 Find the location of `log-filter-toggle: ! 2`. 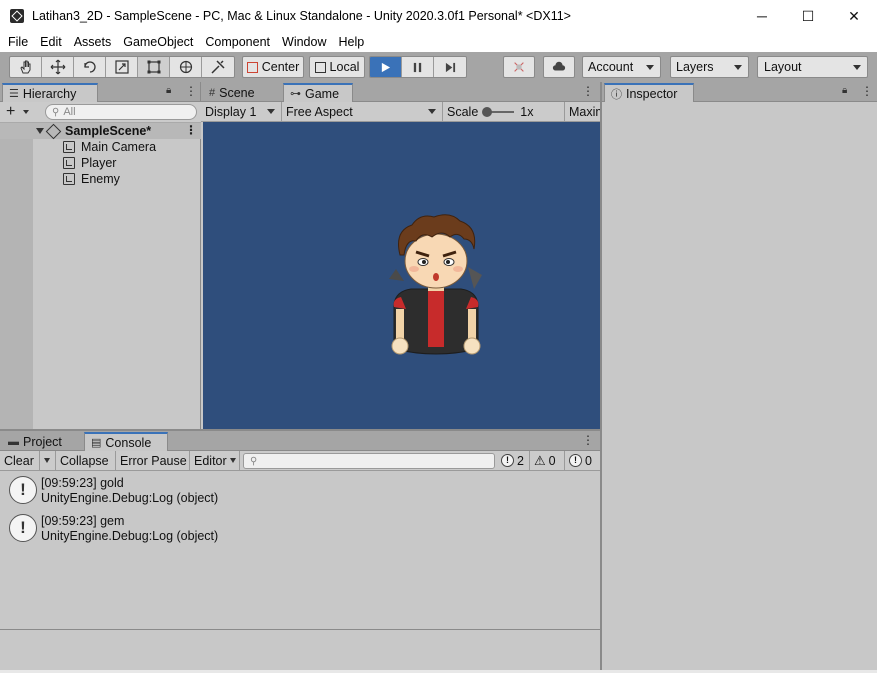

log-filter-toggle: ! 2 is located at coordinates (513, 460).